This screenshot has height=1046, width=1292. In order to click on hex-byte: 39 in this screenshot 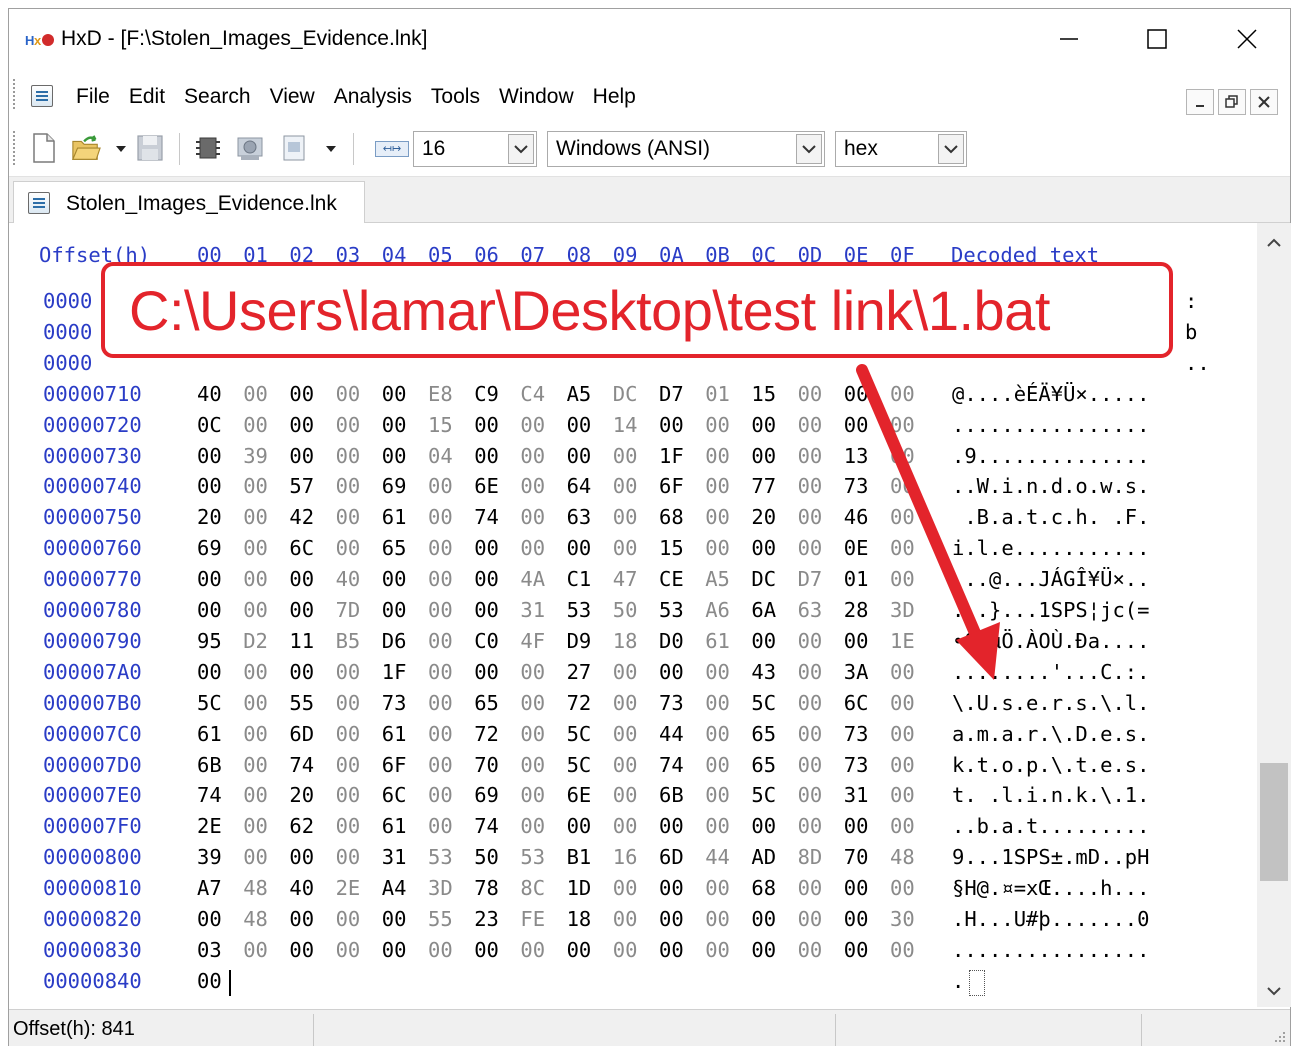, I will do `click(209, 857)`.